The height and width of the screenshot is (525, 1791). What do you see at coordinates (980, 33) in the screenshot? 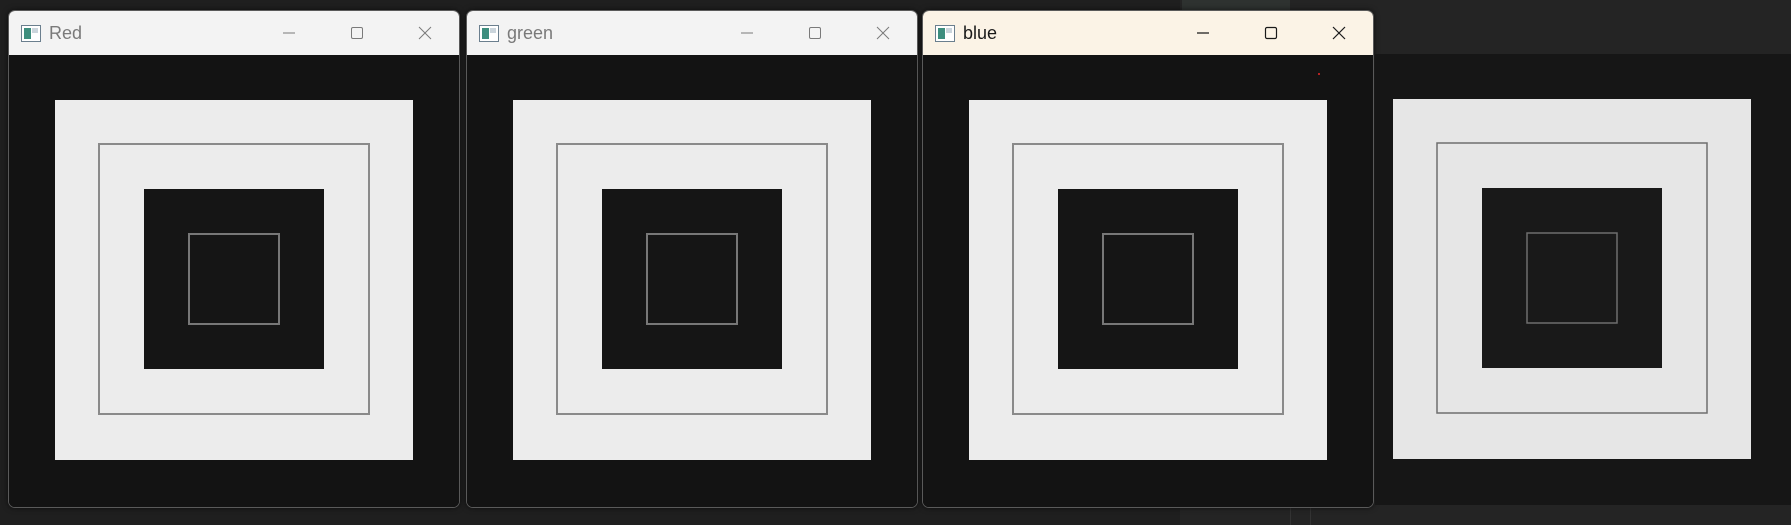
I see `window-title: blue` at bounding box center [980, 33].